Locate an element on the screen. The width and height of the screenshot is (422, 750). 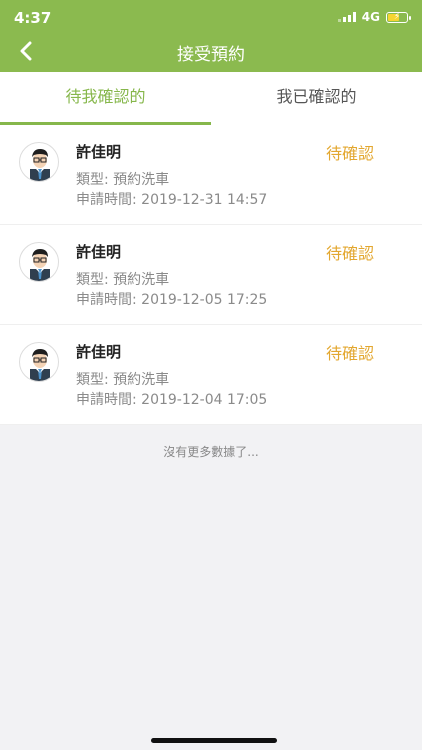
tab-bar: 待我確認的 我已確認的 is located at coordinates (211, 98).